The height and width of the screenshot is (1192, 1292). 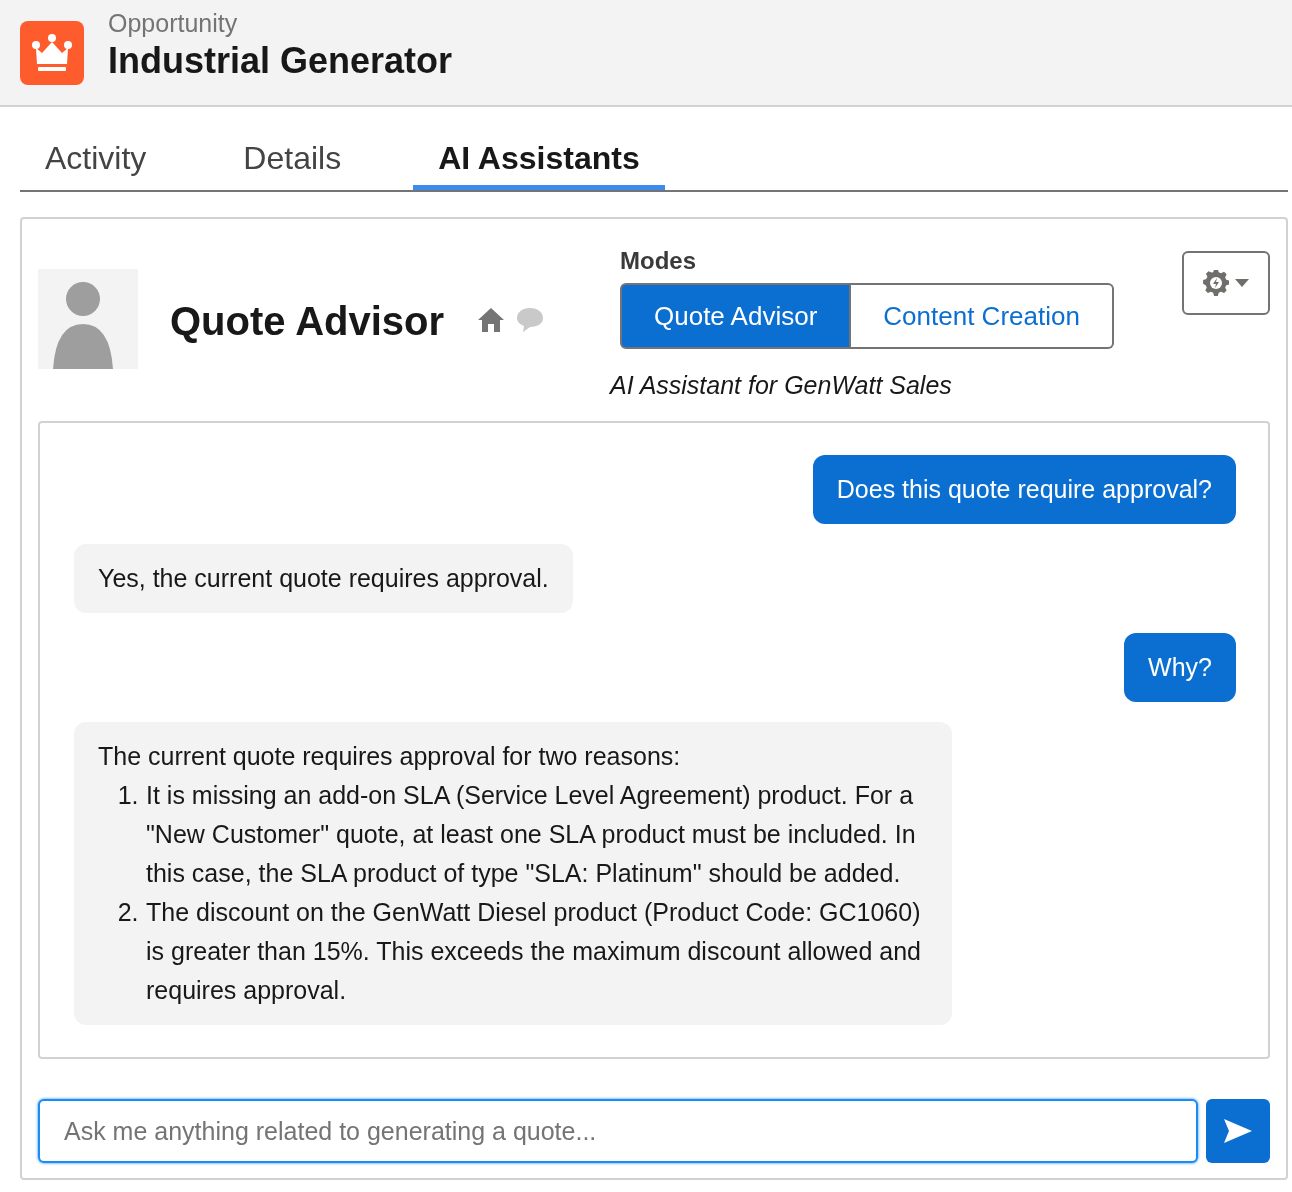 What do you see at coordinates (1024, 489) in the screenshot?
I see `user-message: Does this quote require approval?` at bounding box center [1024, 489].